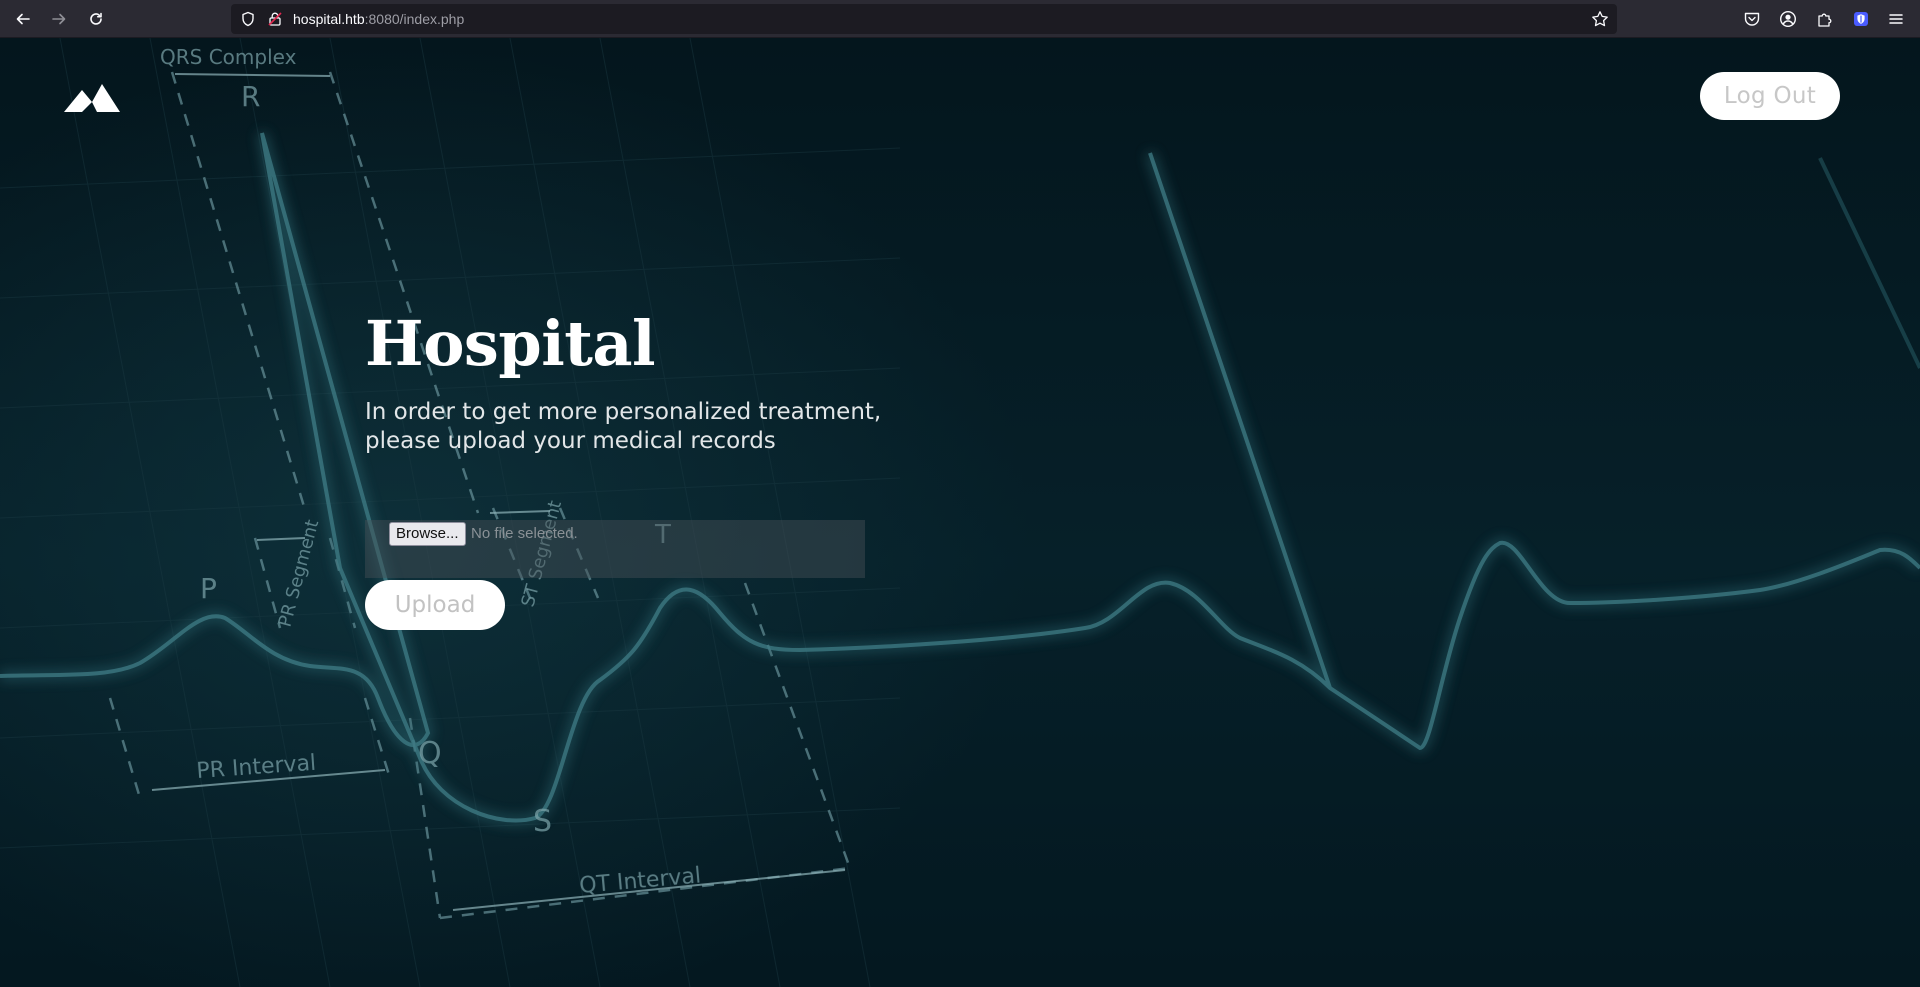  I want to click on logout-button: Log Out, so click(1770, 96).